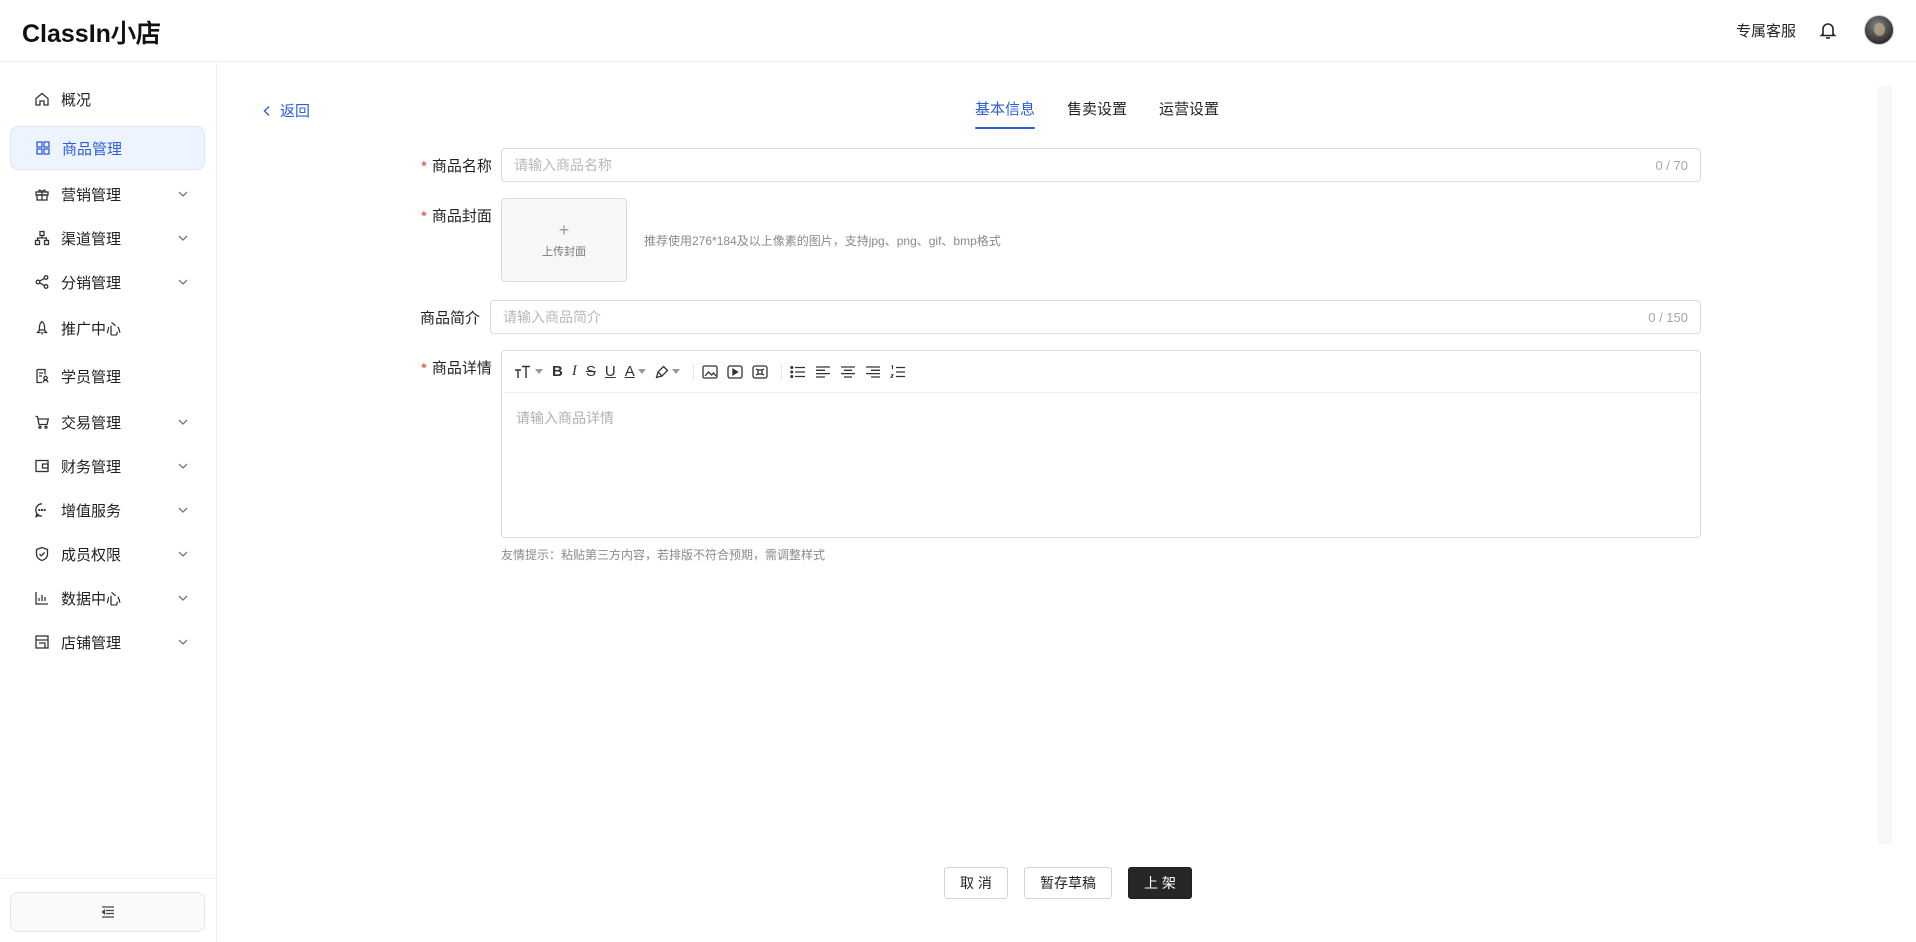 This screenshot has height=942, width=1916. I want to click on customer-service-link: 专属客服, so click(1766, 30).